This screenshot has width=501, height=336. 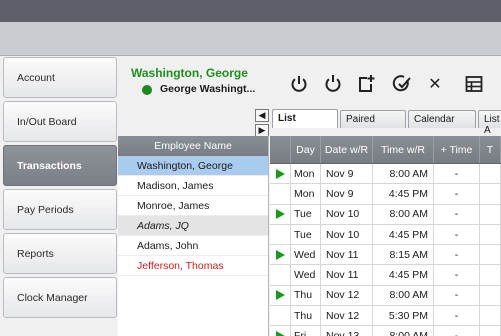 What do you see at coordinates (474, 84) in the screenshot?
I see `grid-icon` at bounding box center [474, 84].